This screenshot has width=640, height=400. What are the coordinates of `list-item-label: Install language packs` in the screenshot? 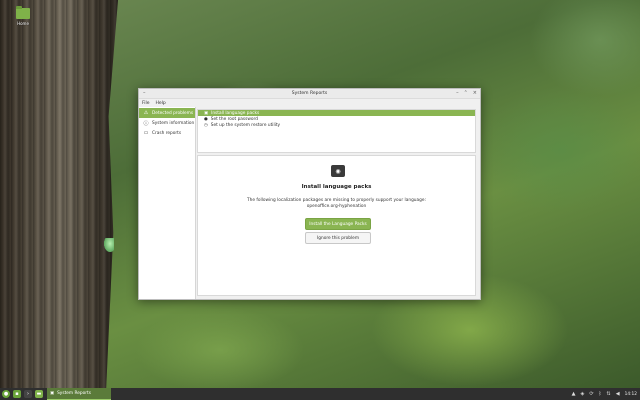 It's located at (235, 113).